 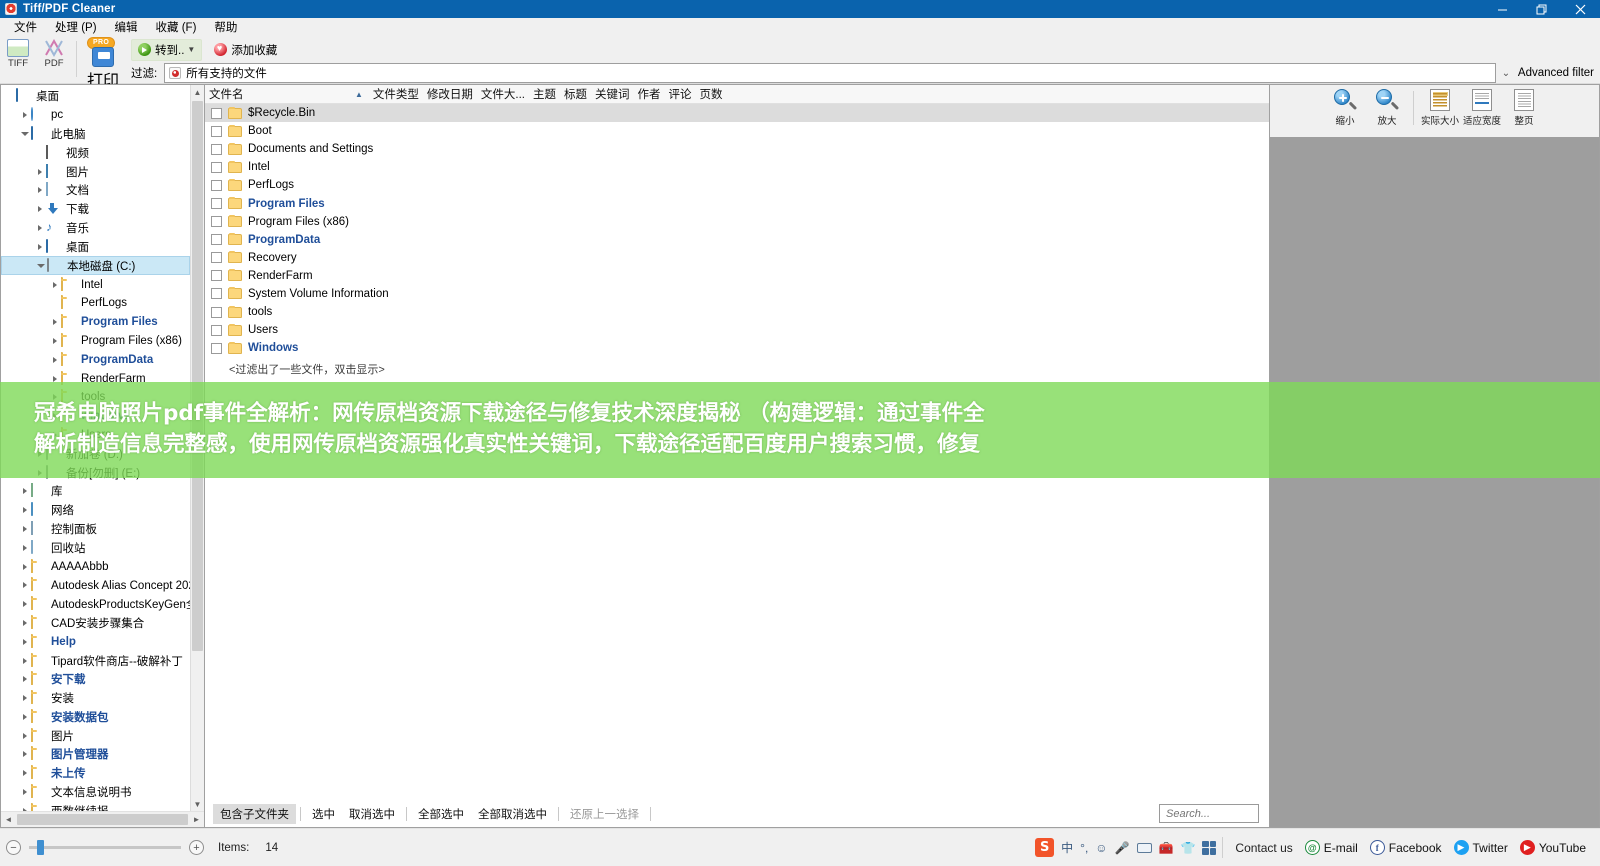 What do you see at coordinates (649, 94) in the screenshot?
I see `column-header: 作者` at bounding box center [649, 94].